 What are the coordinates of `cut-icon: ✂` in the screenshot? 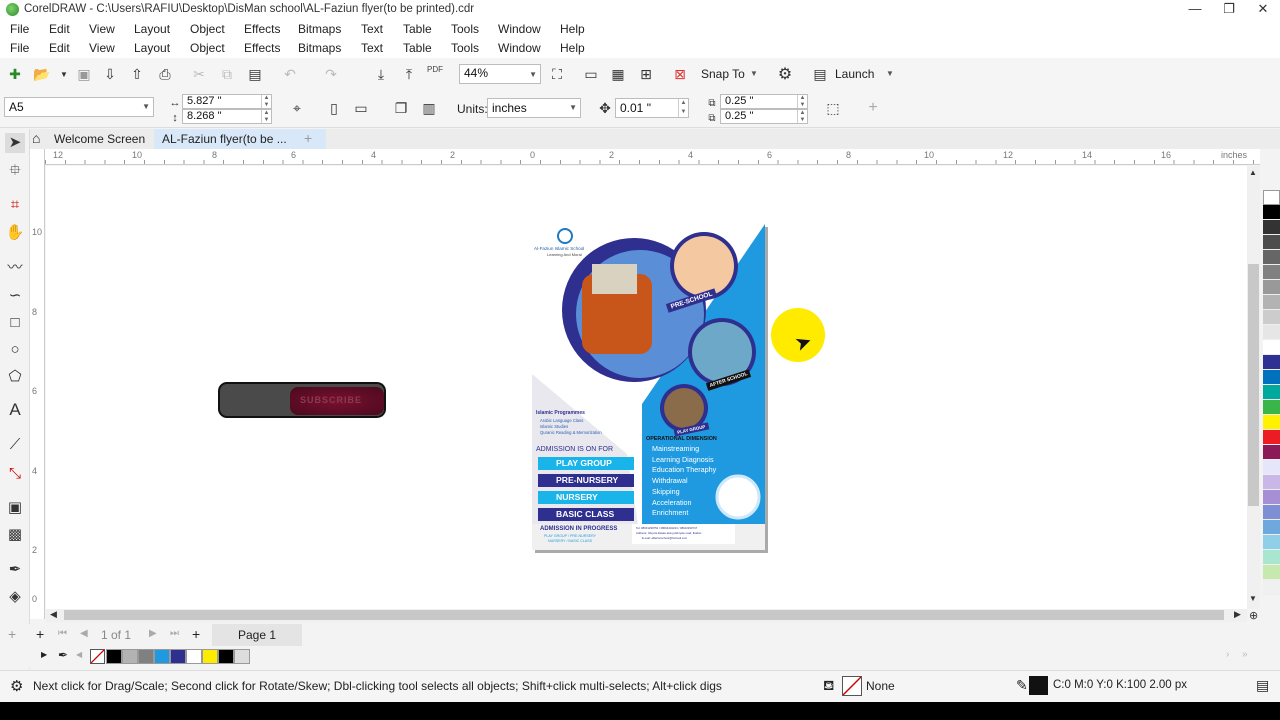 It's located at (199, 74).